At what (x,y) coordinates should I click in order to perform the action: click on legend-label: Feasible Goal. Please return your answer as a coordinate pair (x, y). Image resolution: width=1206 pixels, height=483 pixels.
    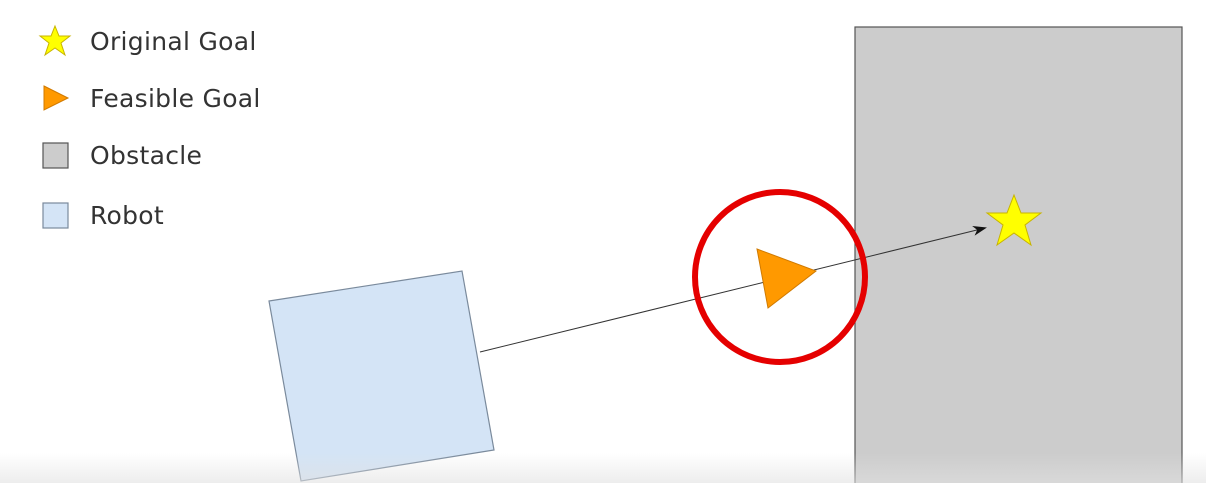
    Looking at the image, I should click on (175, 98).